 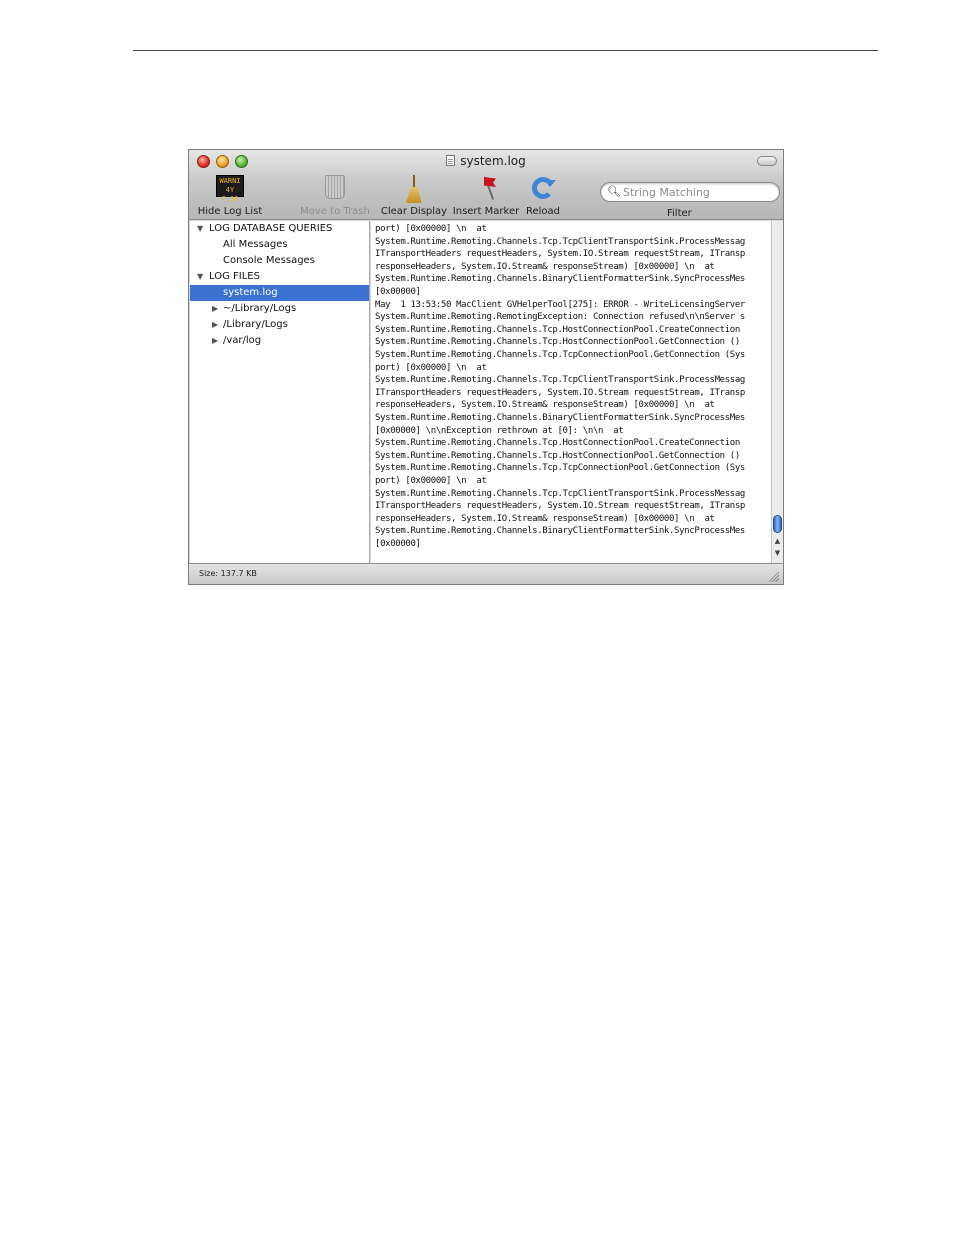 What do you see at coordinates (698, 192) in the screenshot?
I see `filter-search-input` at bounding box center [698, 192].